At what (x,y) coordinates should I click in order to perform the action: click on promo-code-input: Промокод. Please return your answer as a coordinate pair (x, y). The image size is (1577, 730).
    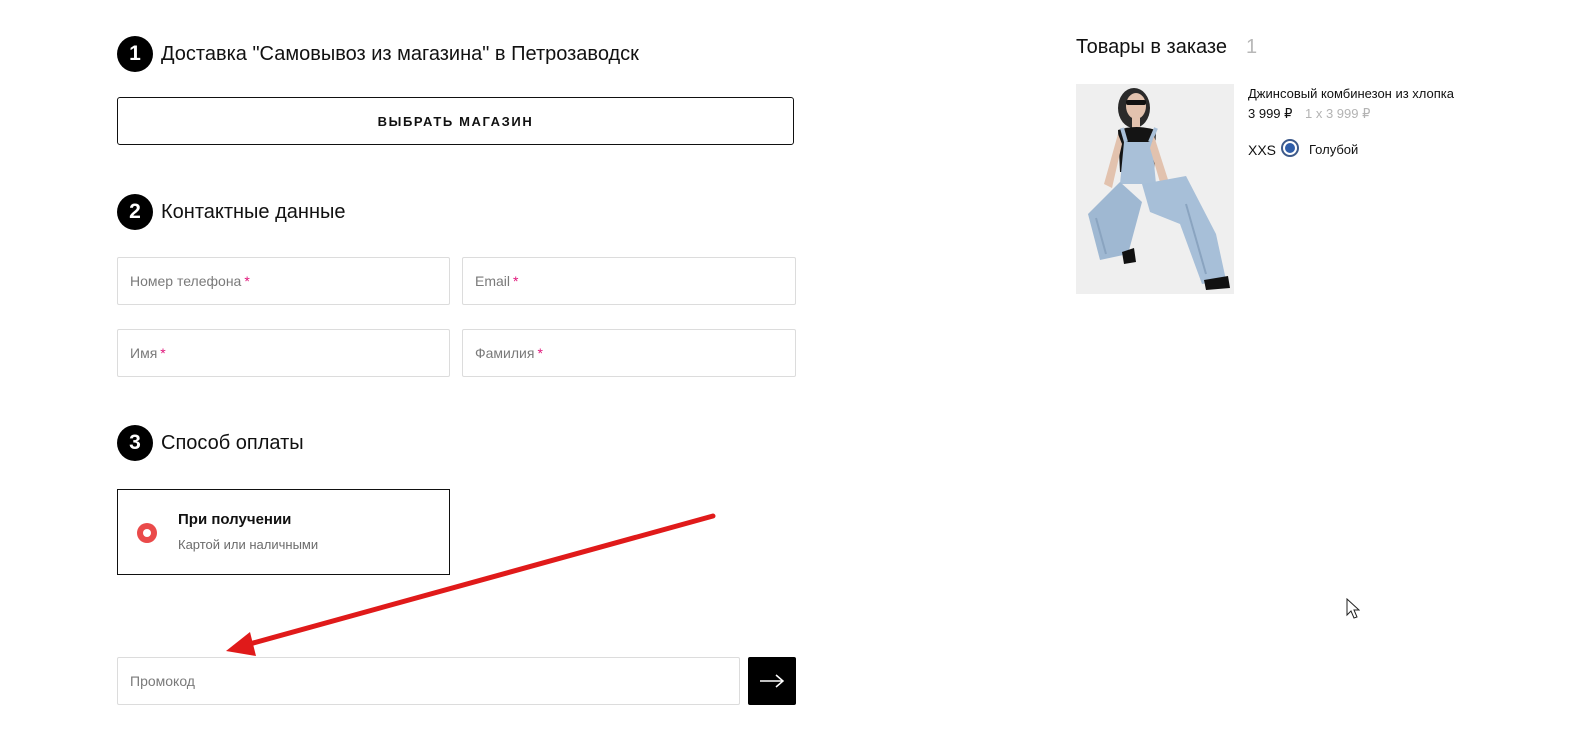
    Looking at the image, I should click on (428, 681).